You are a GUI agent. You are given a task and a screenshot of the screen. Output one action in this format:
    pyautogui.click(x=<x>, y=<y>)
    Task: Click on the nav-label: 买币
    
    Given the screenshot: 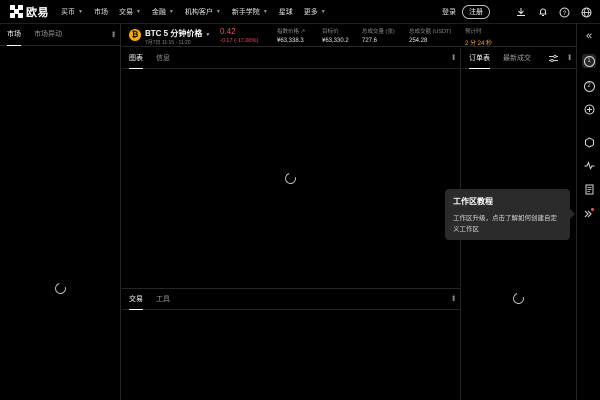 What is the action you would take?
    pyautogui.click(x=68, y=12)
    